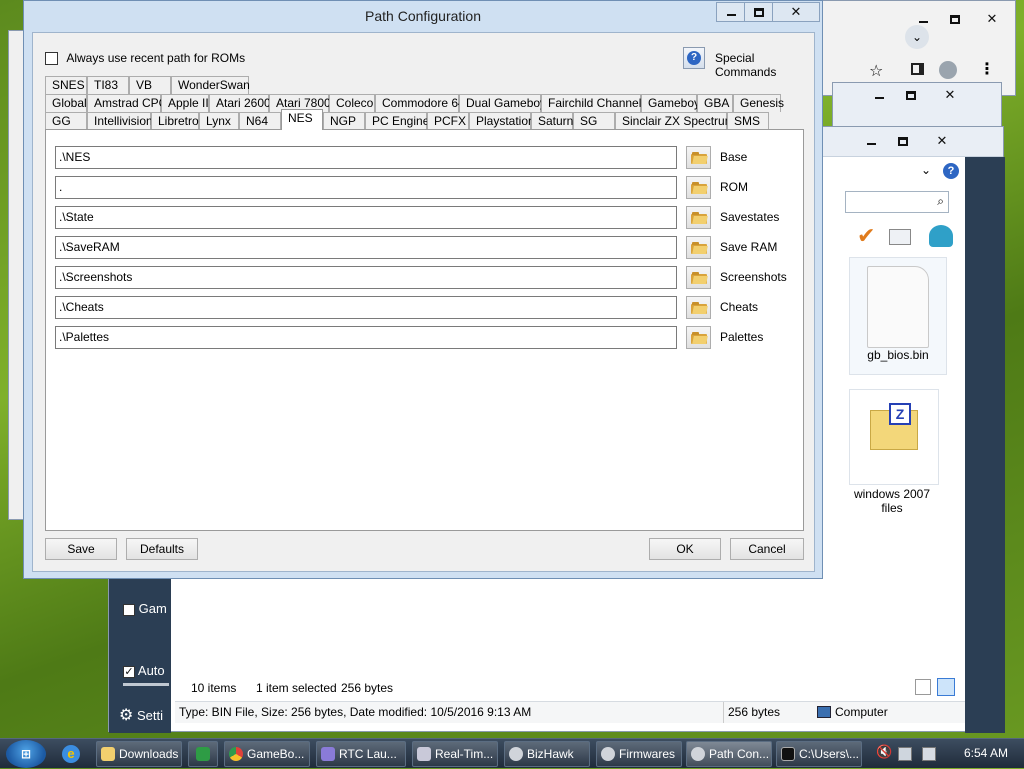 Image resolution: width=1024 pixels, height=769 pixels. What do you see at coordinates (145, 608) in the screenshot?
I see `sidebar-item-gam: Gam` at bounding box center [145, 608].